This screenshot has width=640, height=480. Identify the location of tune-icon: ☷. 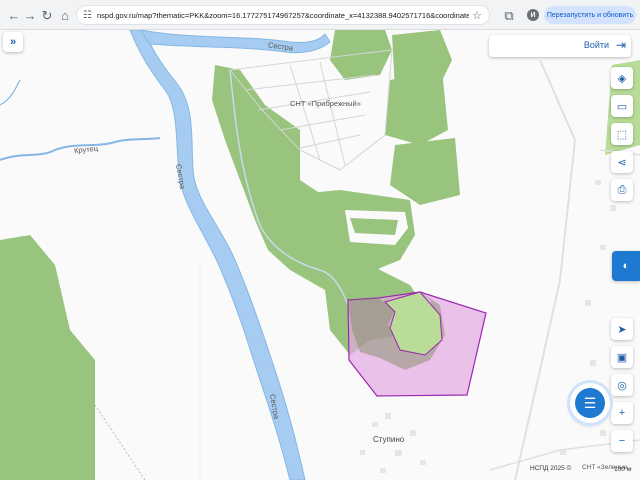
(90, 15).